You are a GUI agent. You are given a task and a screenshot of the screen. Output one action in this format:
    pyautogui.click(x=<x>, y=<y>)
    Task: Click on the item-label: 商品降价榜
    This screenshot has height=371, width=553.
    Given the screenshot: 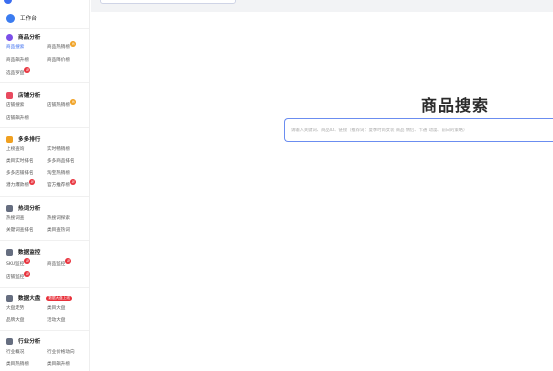 What is the action you would take?
    pyautogui.click(x=58, y=60)
    